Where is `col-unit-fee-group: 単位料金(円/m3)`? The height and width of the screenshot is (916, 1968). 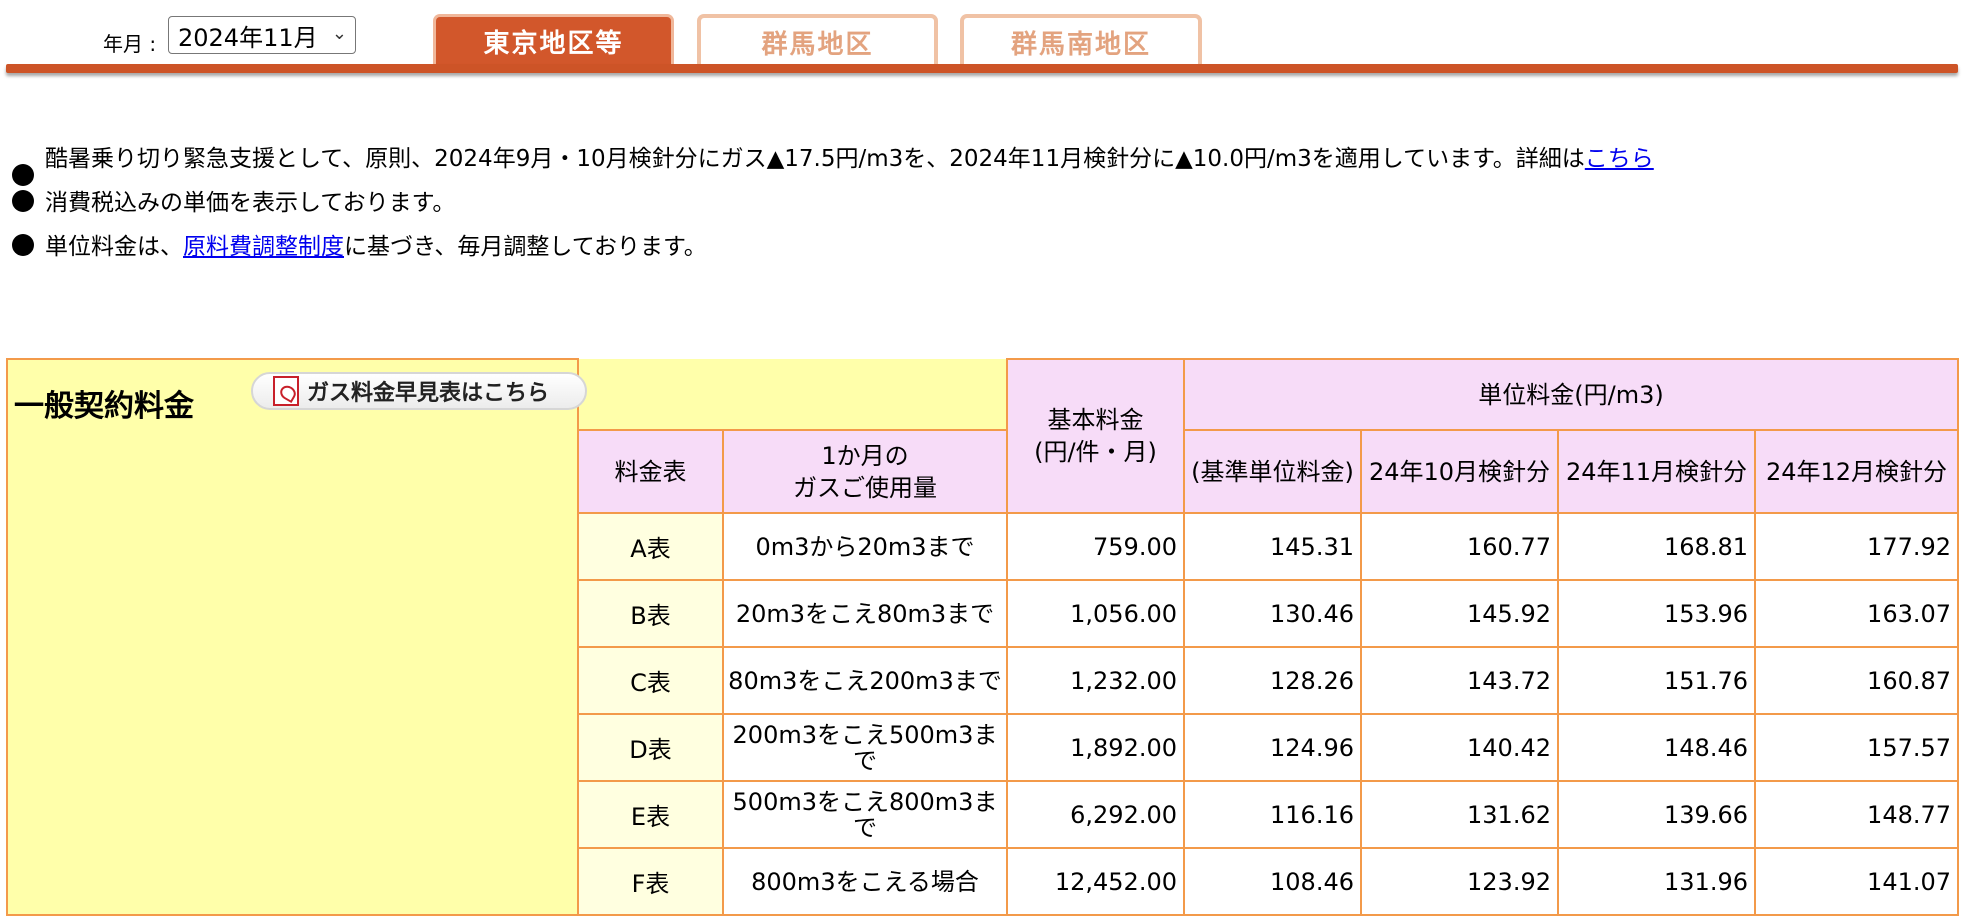 col-unit-fee-group: 単位料金(円/m3) is located at coordinates (1571, 394).